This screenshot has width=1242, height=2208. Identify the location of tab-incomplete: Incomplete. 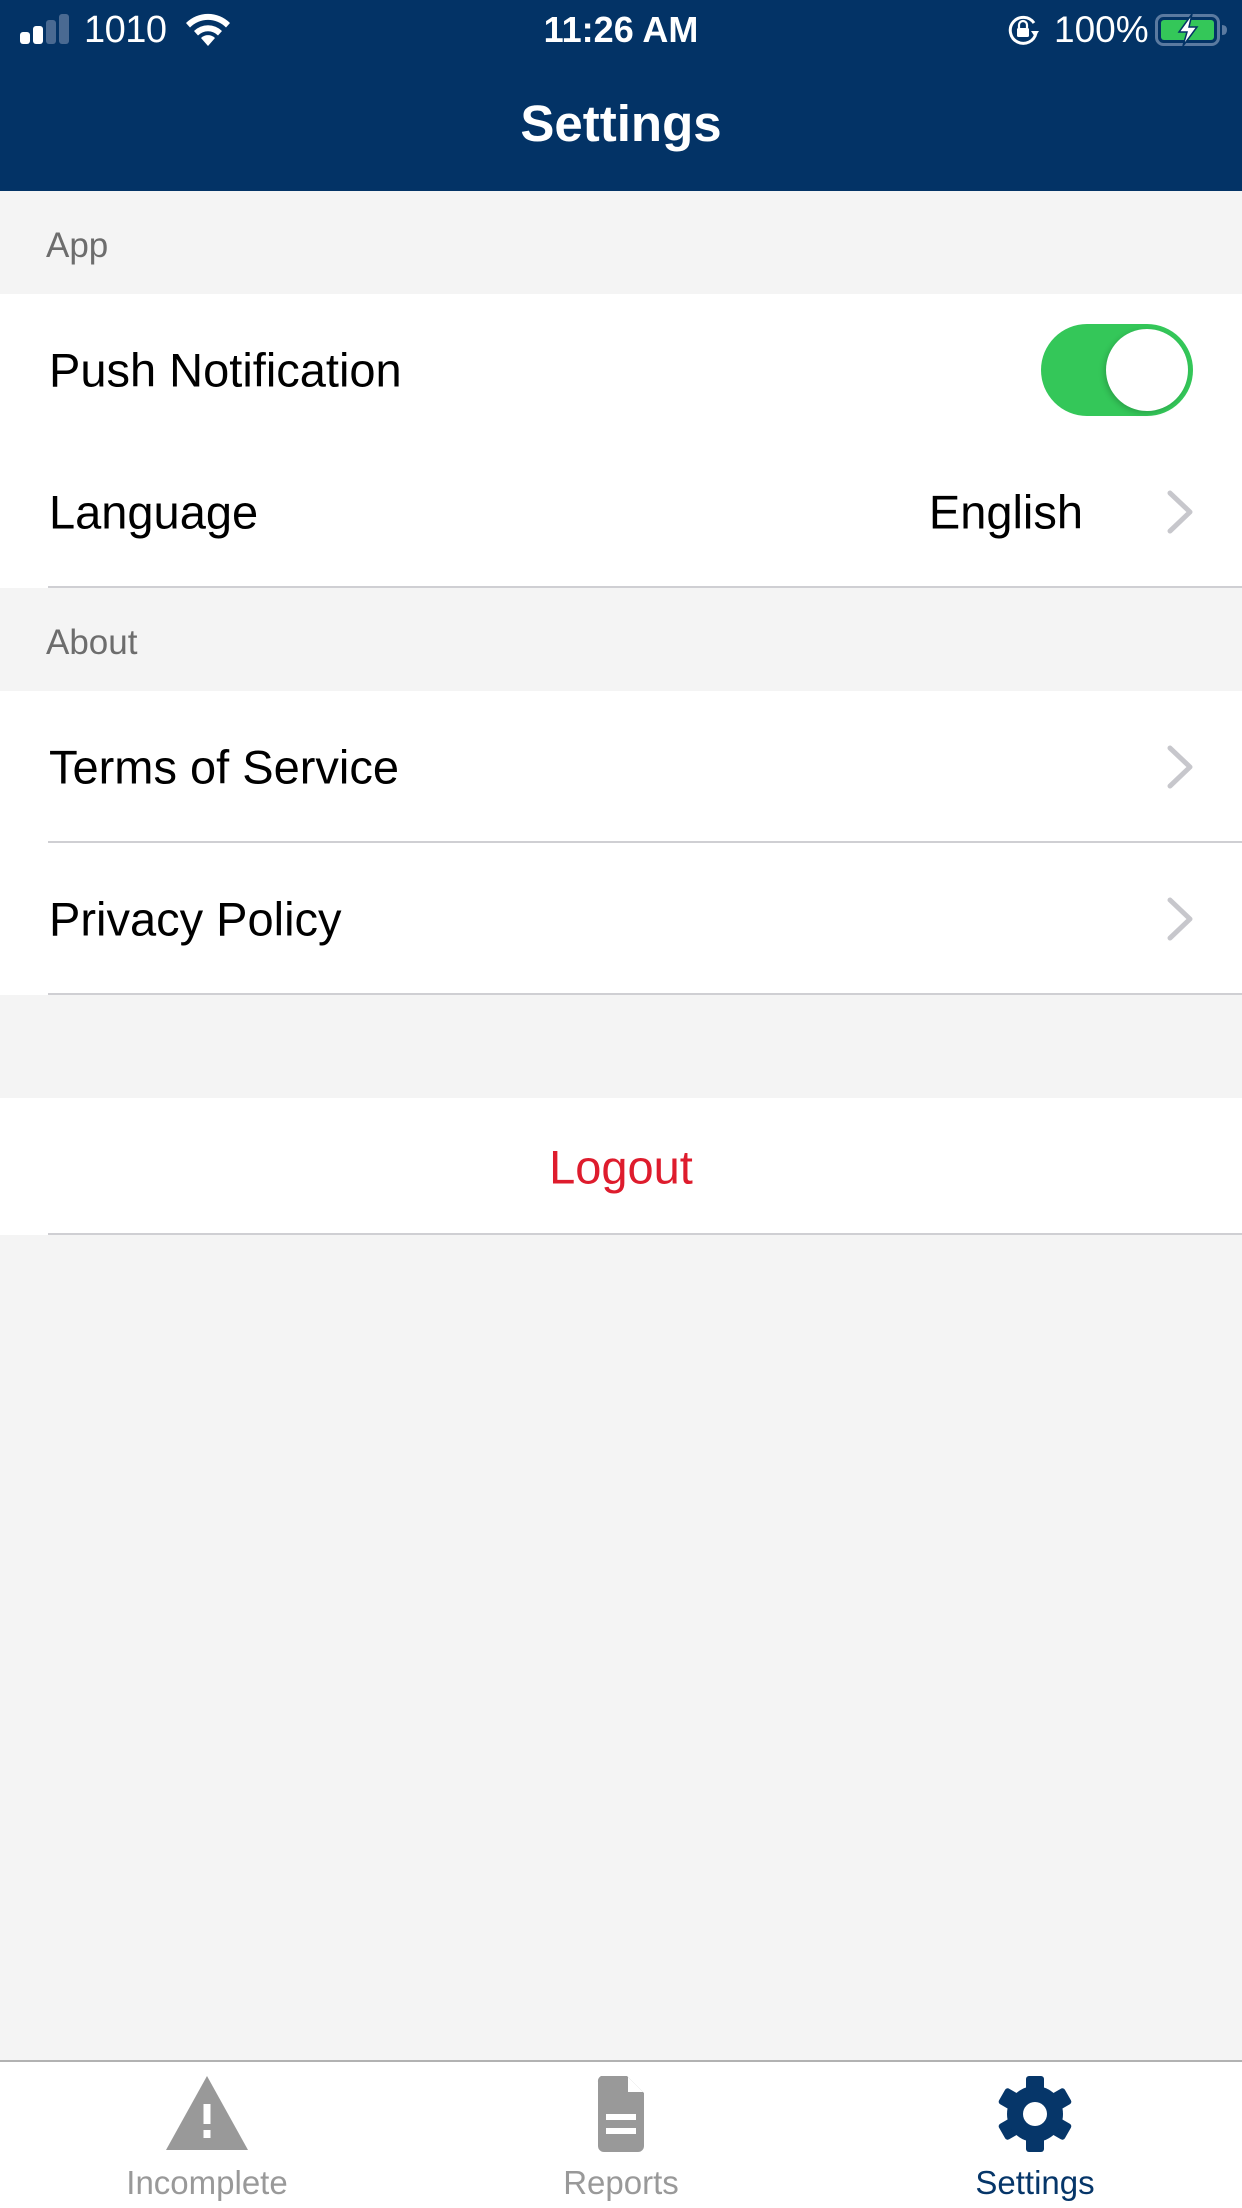
(207, 2135).